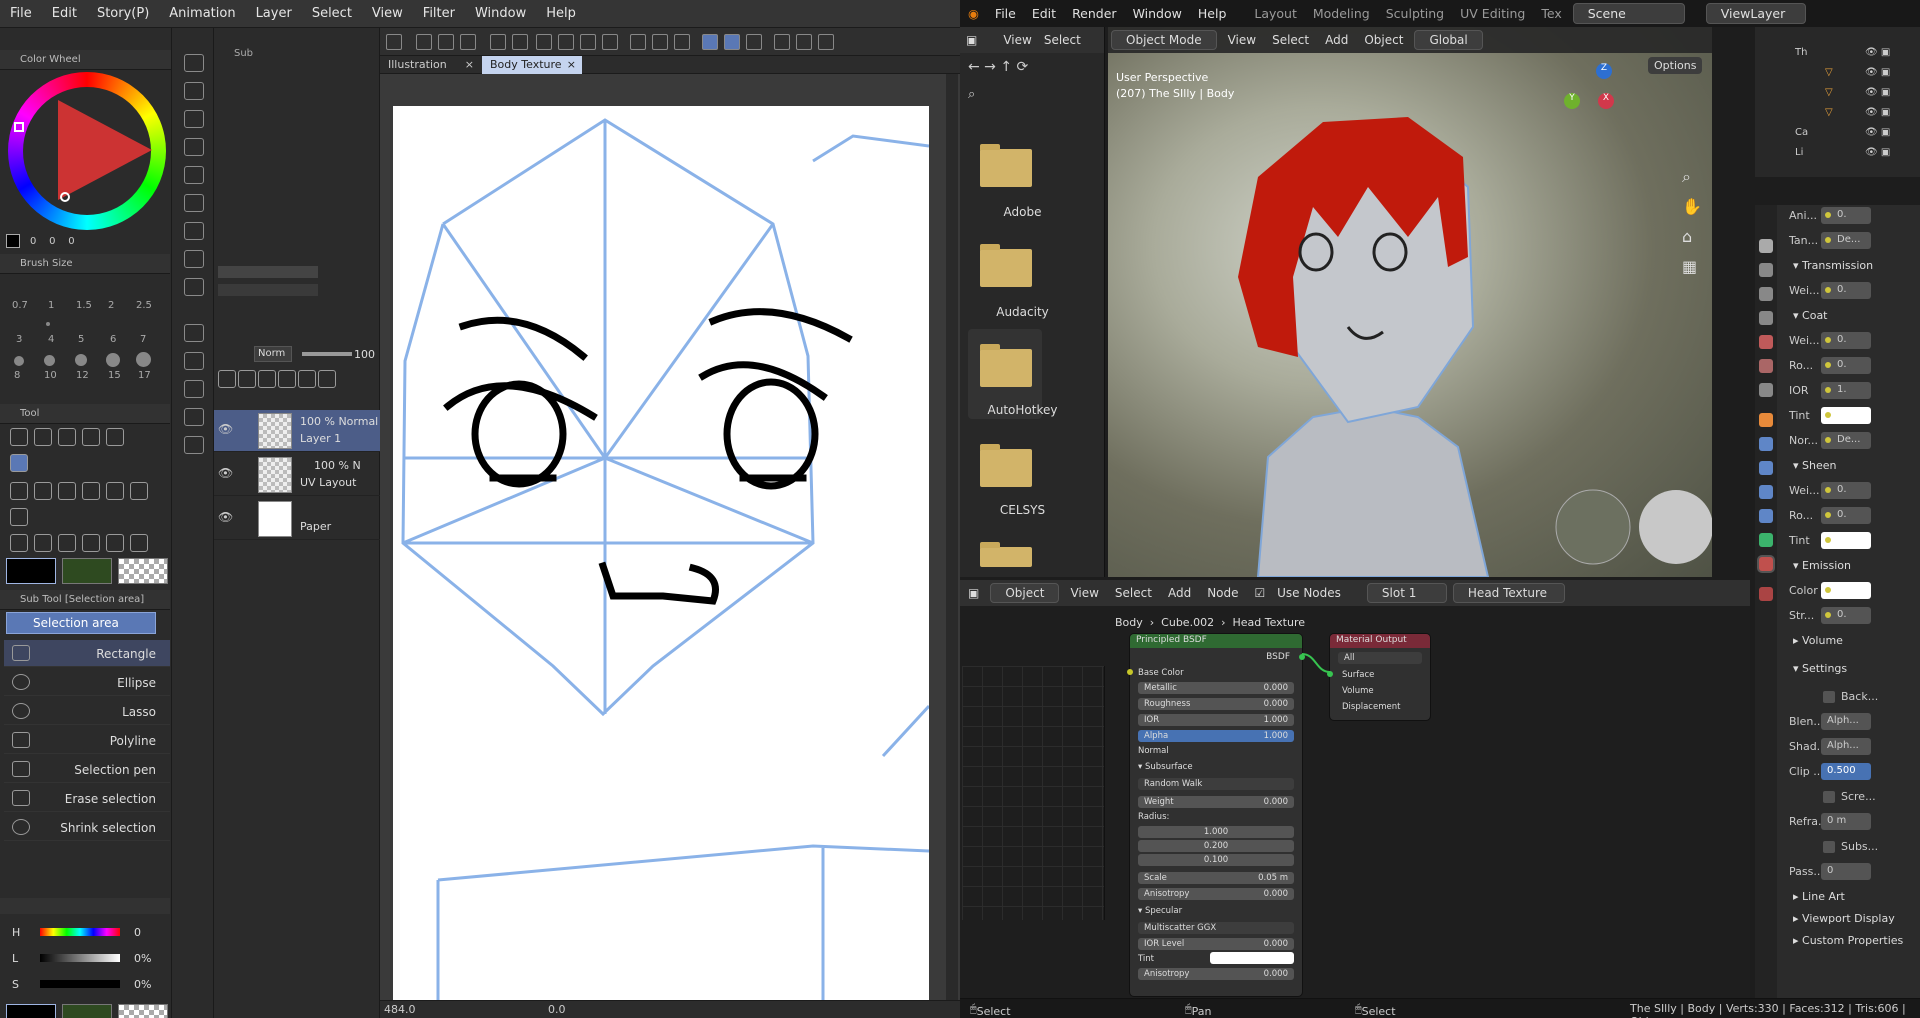 Image resolution: width=1920 pixels, height=1018 pixels. What do you see at coordinates (67, 543) in the screenshot?
I see `frame-tool-icon` at bounding box center [67, 543].